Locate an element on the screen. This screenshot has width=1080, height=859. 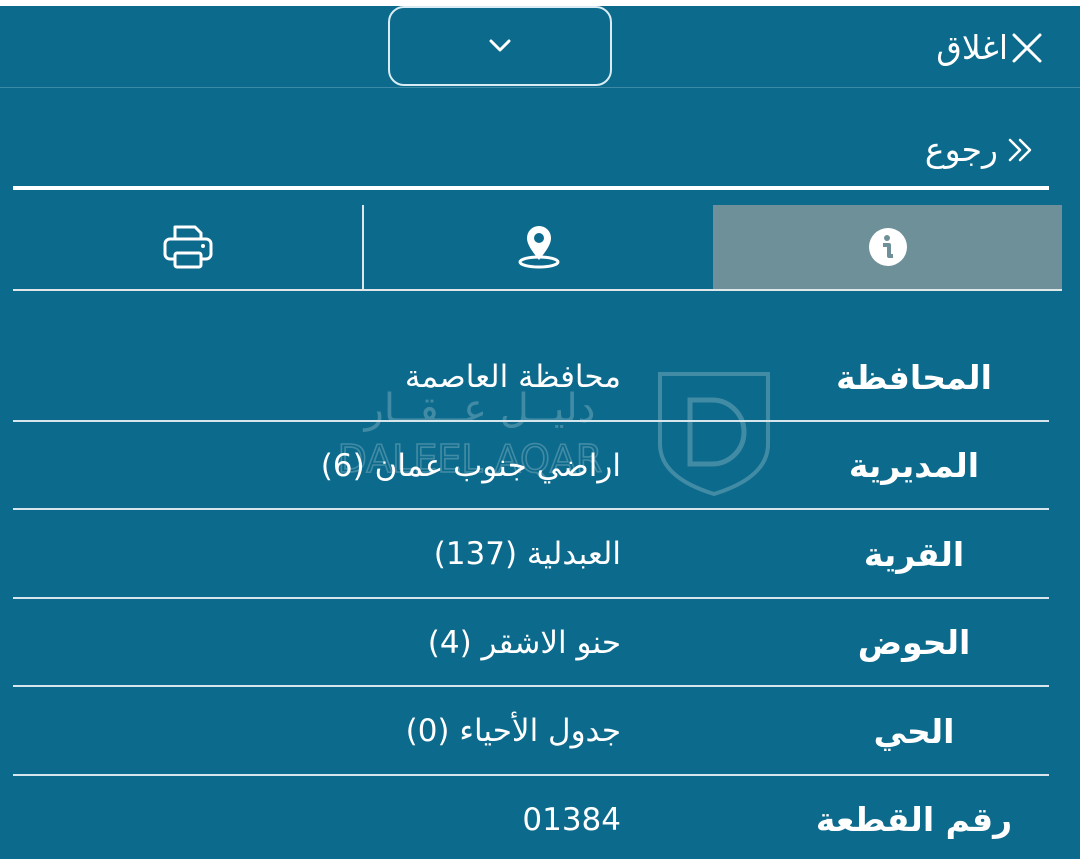
detail-label: القرية is located at coordinates (914, 554).